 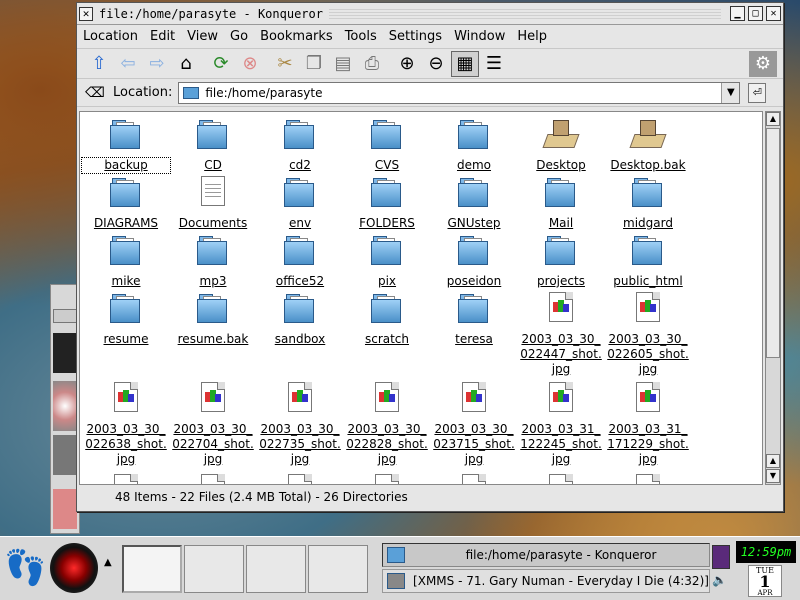 What do you see at coordinates (773, 13) in the screenshot?
I see `close-button: ✕` at bounding box center [773, 13].